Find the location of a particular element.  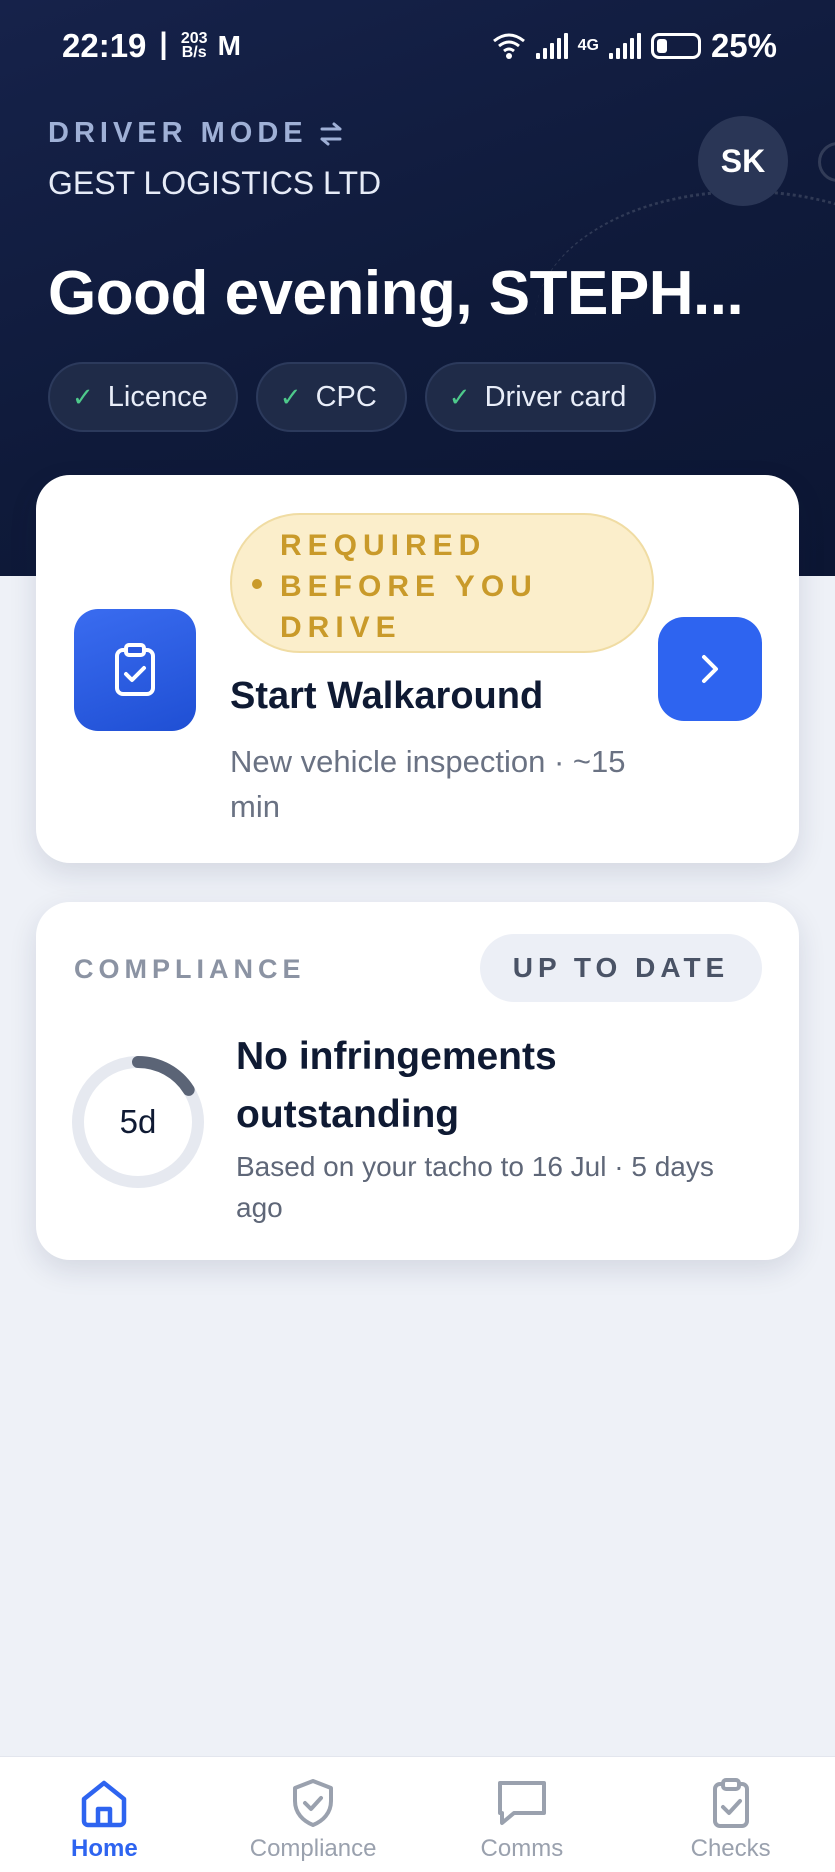

compliance-title: No infringements outstanding is located at coordinates (396, 1085).